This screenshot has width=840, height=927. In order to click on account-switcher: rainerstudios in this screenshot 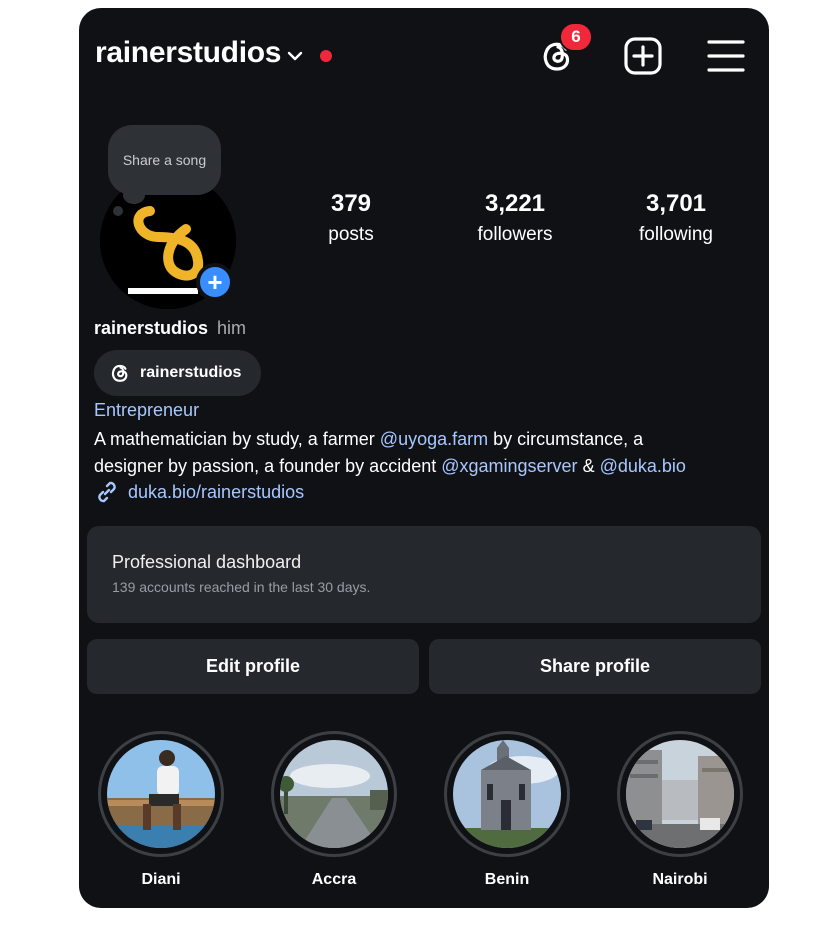, I will do `click(188, 53)`.